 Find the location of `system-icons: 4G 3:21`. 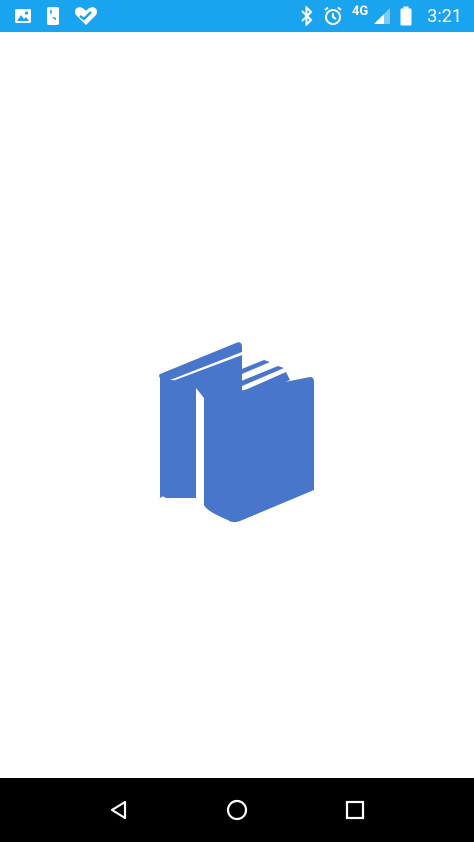

system-icons: 4G 3:21 is located at coordinates (387, 15).